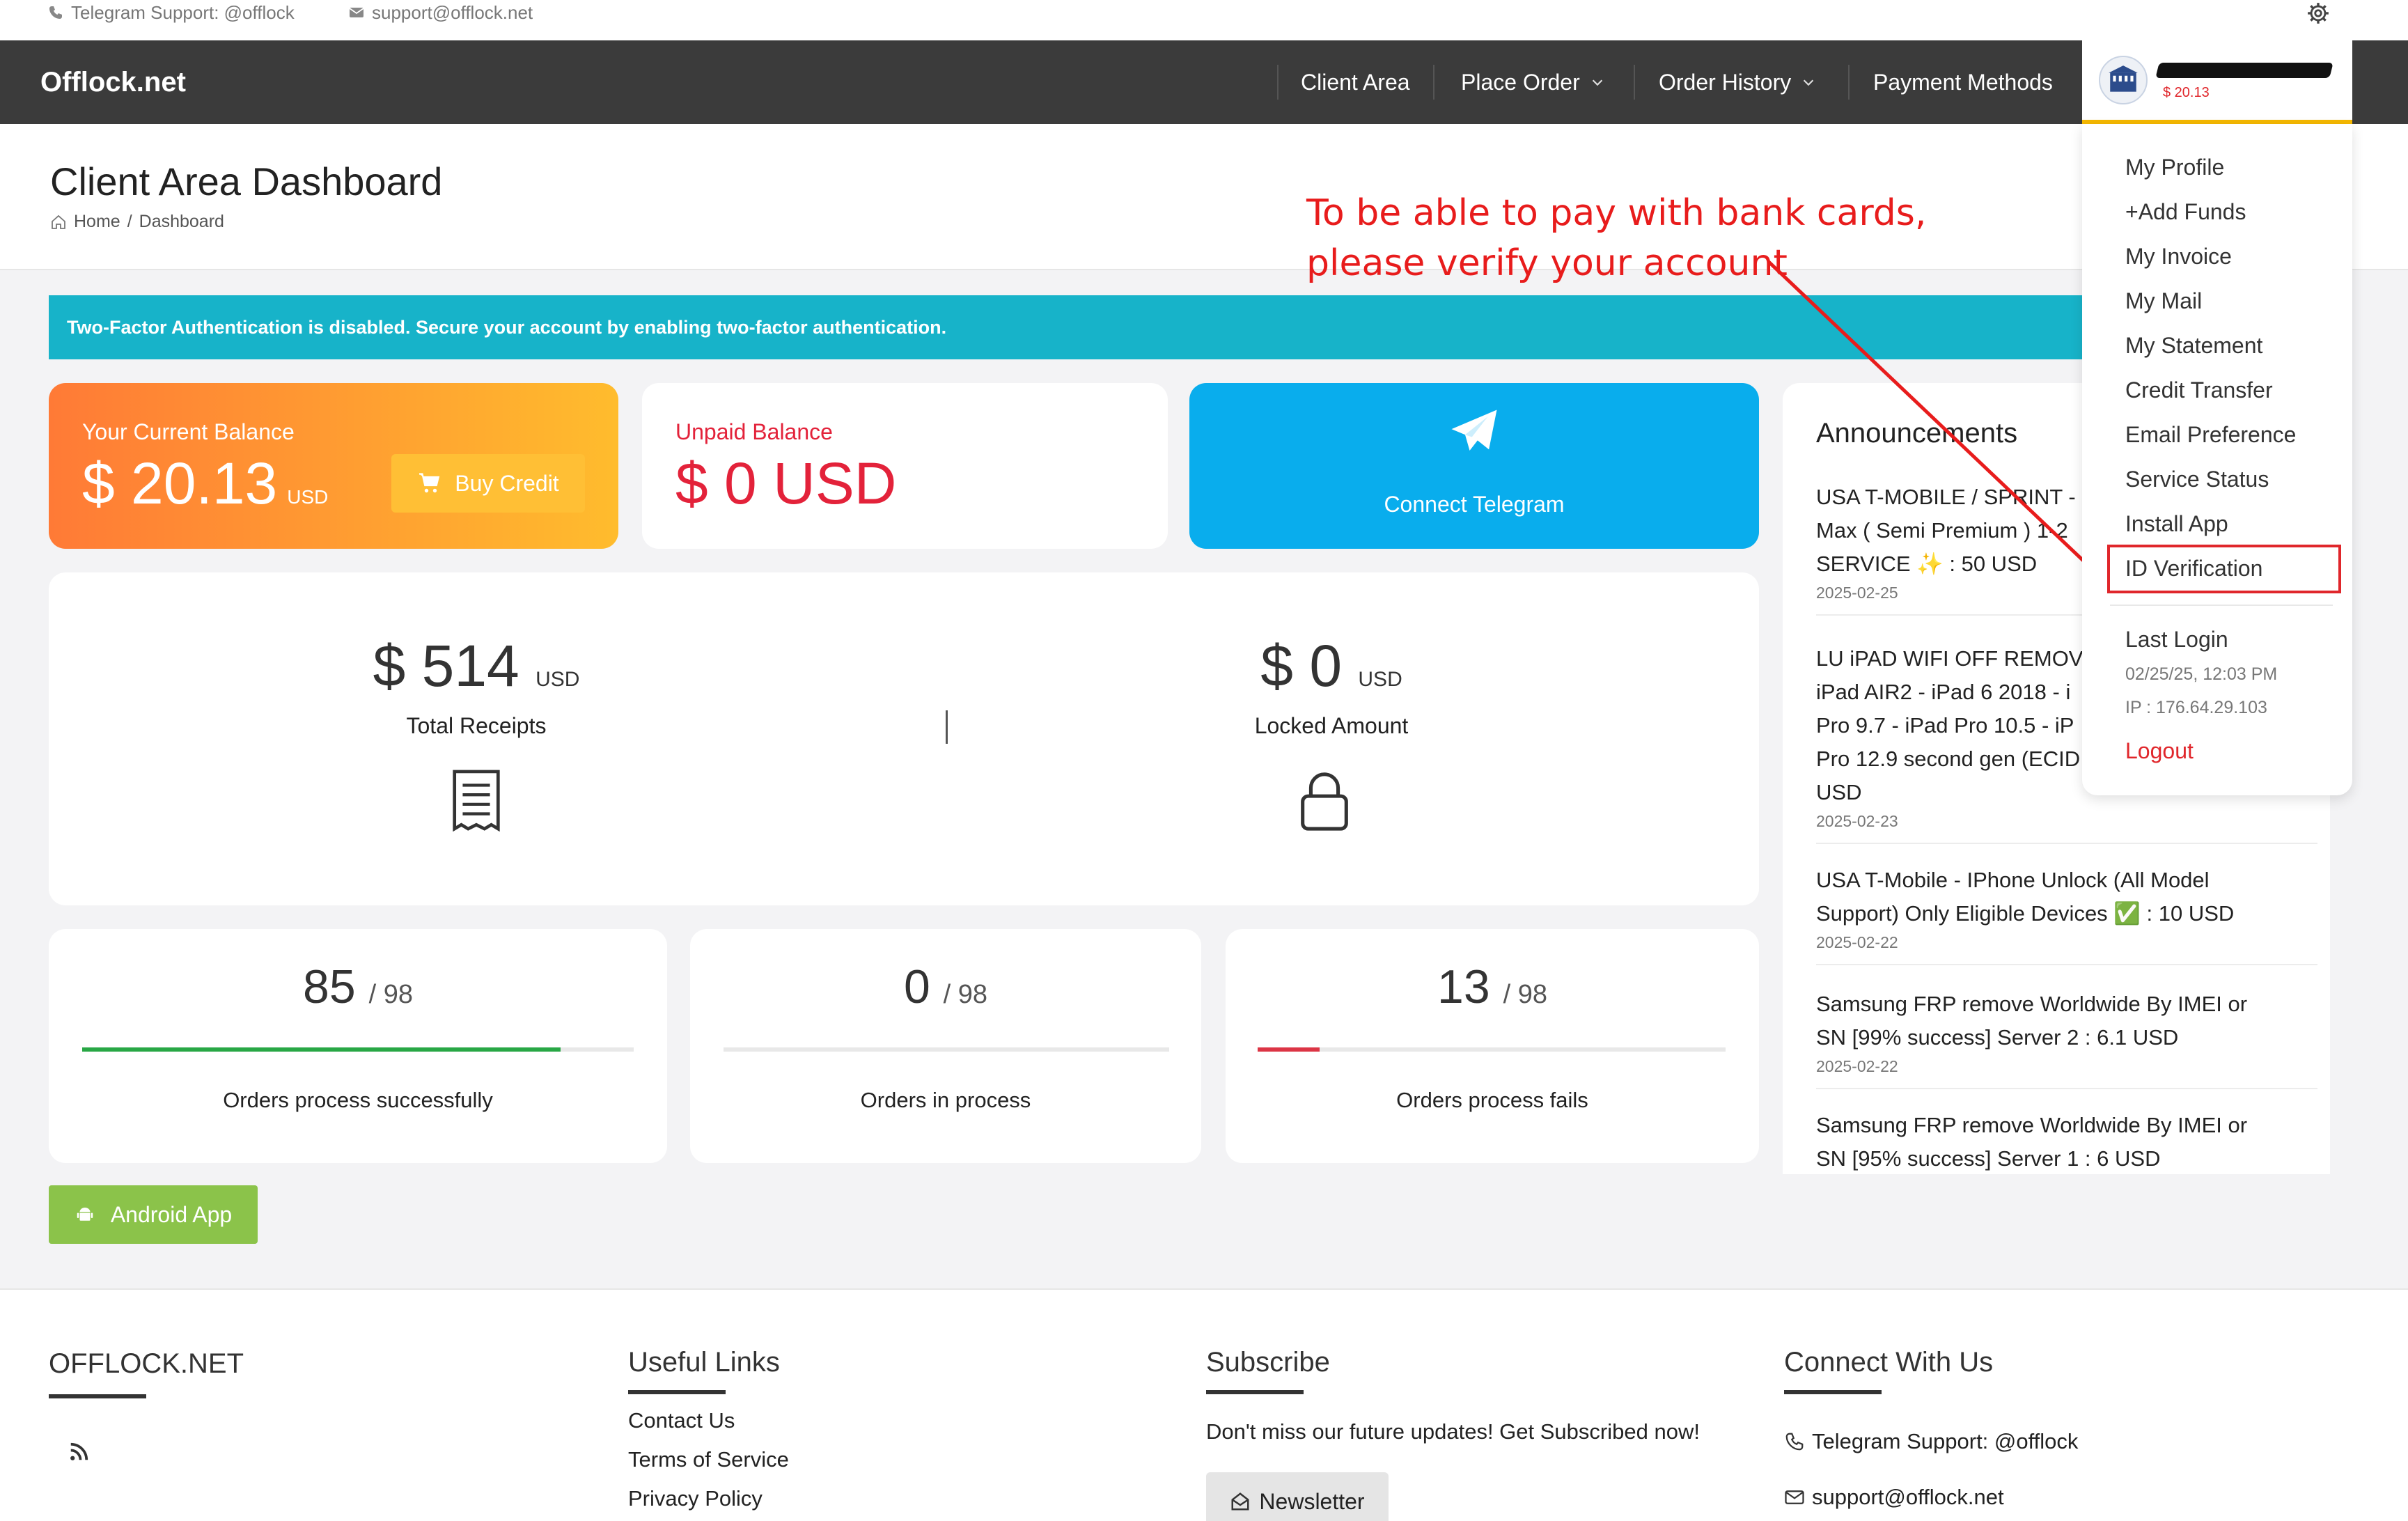 The image size is (2408, 1521). I want to click on orders-success-card: 85 / 98 Orders process successfully, so click(358, 1046).